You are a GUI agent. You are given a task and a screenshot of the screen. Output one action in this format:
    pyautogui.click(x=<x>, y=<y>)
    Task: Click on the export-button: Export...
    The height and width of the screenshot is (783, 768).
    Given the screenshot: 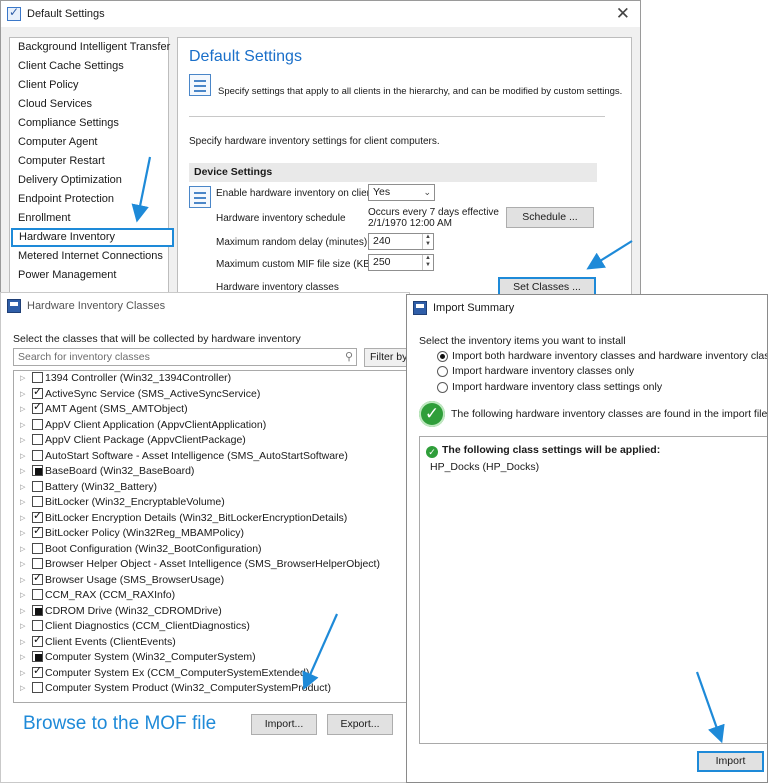 What is the action you would take?
    pyautogui.click(x=360, y=724)
    